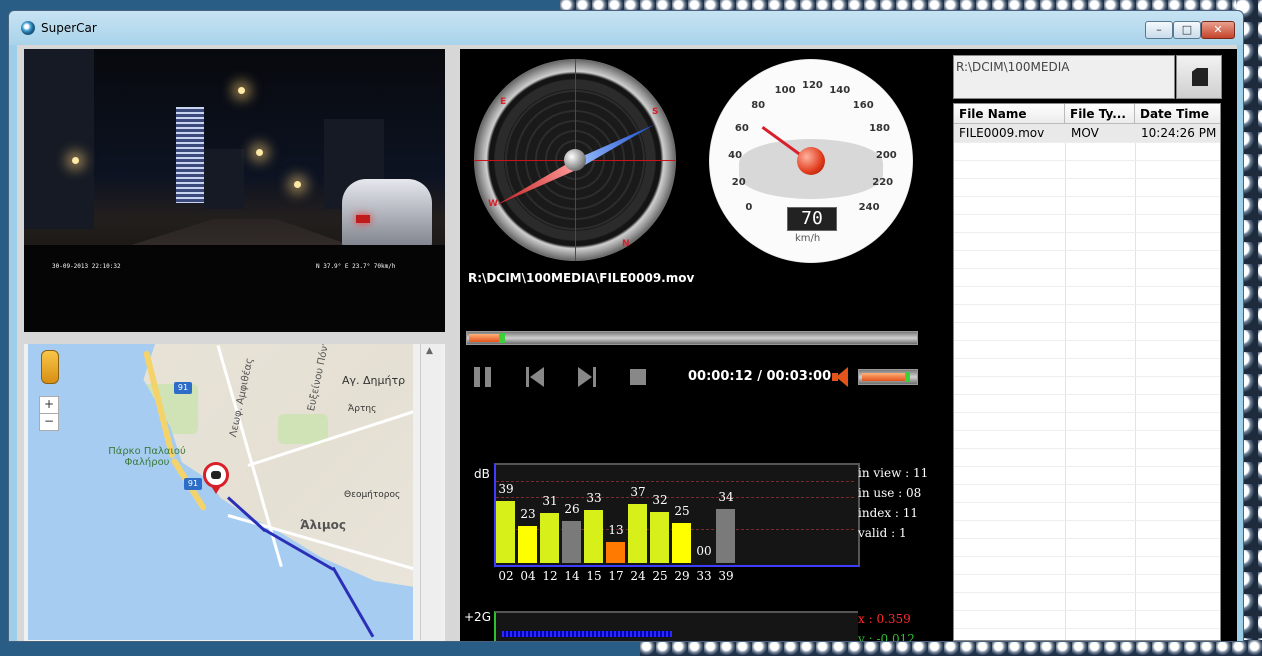 The width and height of the screenshot is (1262, 656). Describe the element at coordinates (493, 204) in the screenshot. I see `compass-letter-west: W` at that location.